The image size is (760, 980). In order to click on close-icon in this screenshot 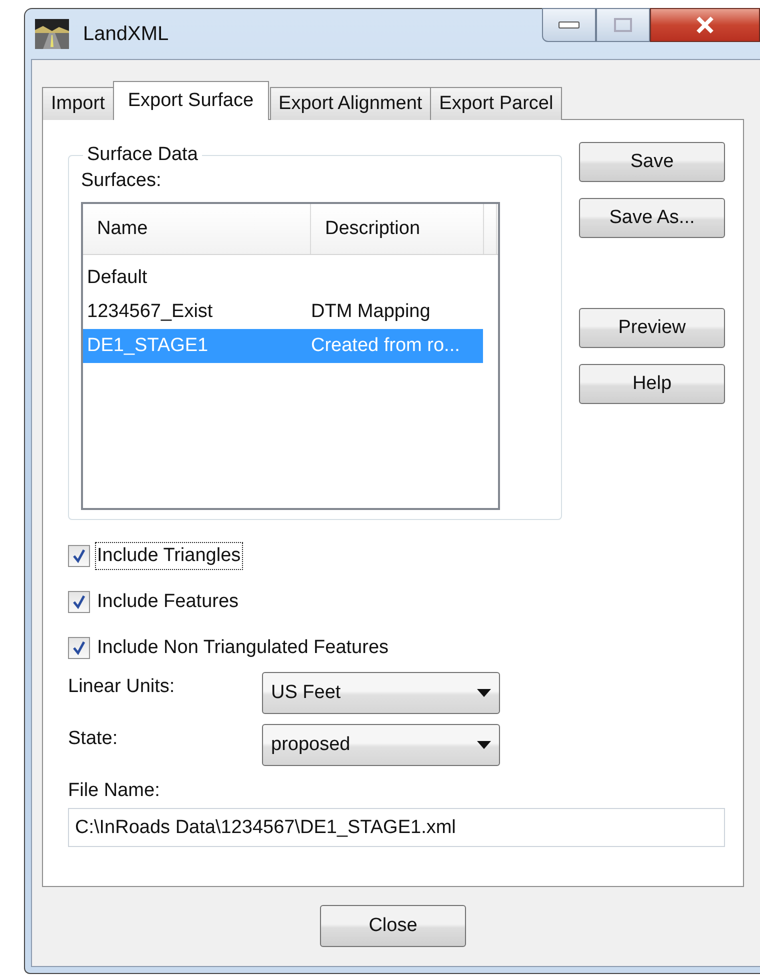, I will do `click(705, 25)`.